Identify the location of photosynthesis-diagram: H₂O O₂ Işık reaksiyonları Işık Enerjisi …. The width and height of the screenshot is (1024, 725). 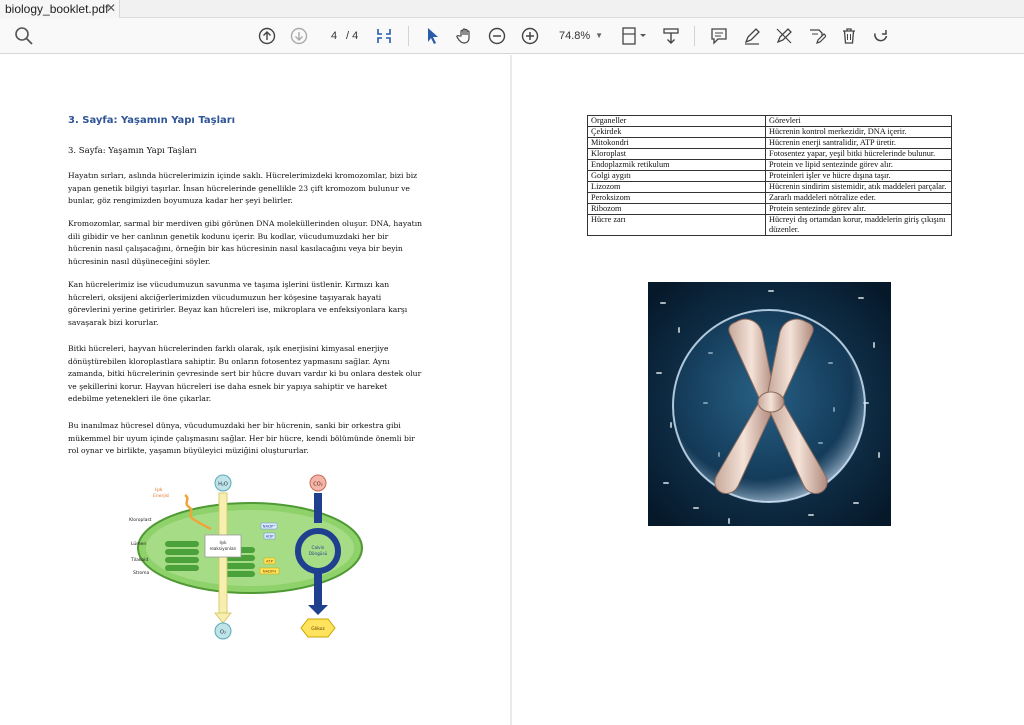
(246, 557).